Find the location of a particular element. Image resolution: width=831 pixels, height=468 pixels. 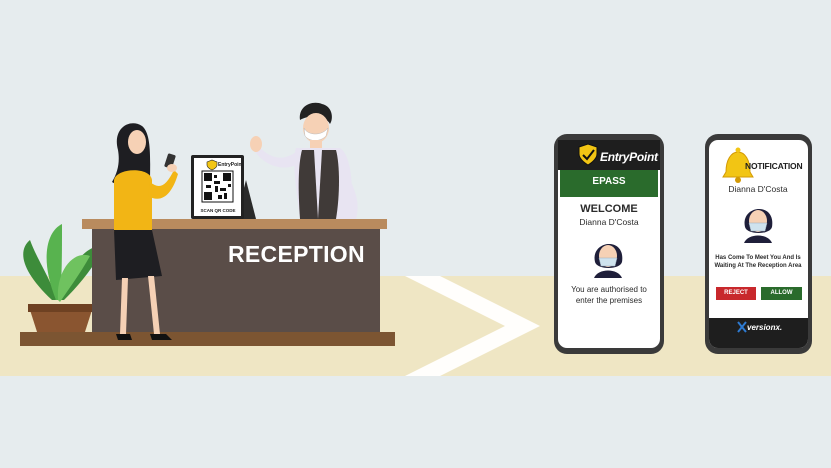

kiosk-scan-label: SCAN QR CODE is located at coordinates (218, 210).